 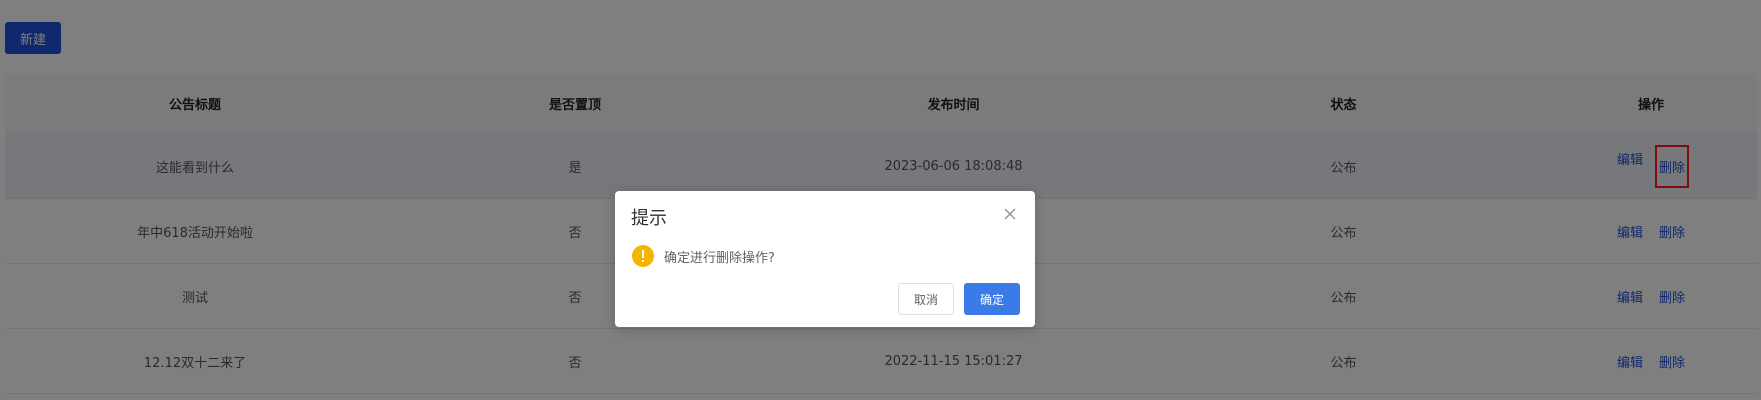 What do you see at coordinates (1010, 214) in the screenshot?
I see `close-icon` at bounding box center [1010, 214].